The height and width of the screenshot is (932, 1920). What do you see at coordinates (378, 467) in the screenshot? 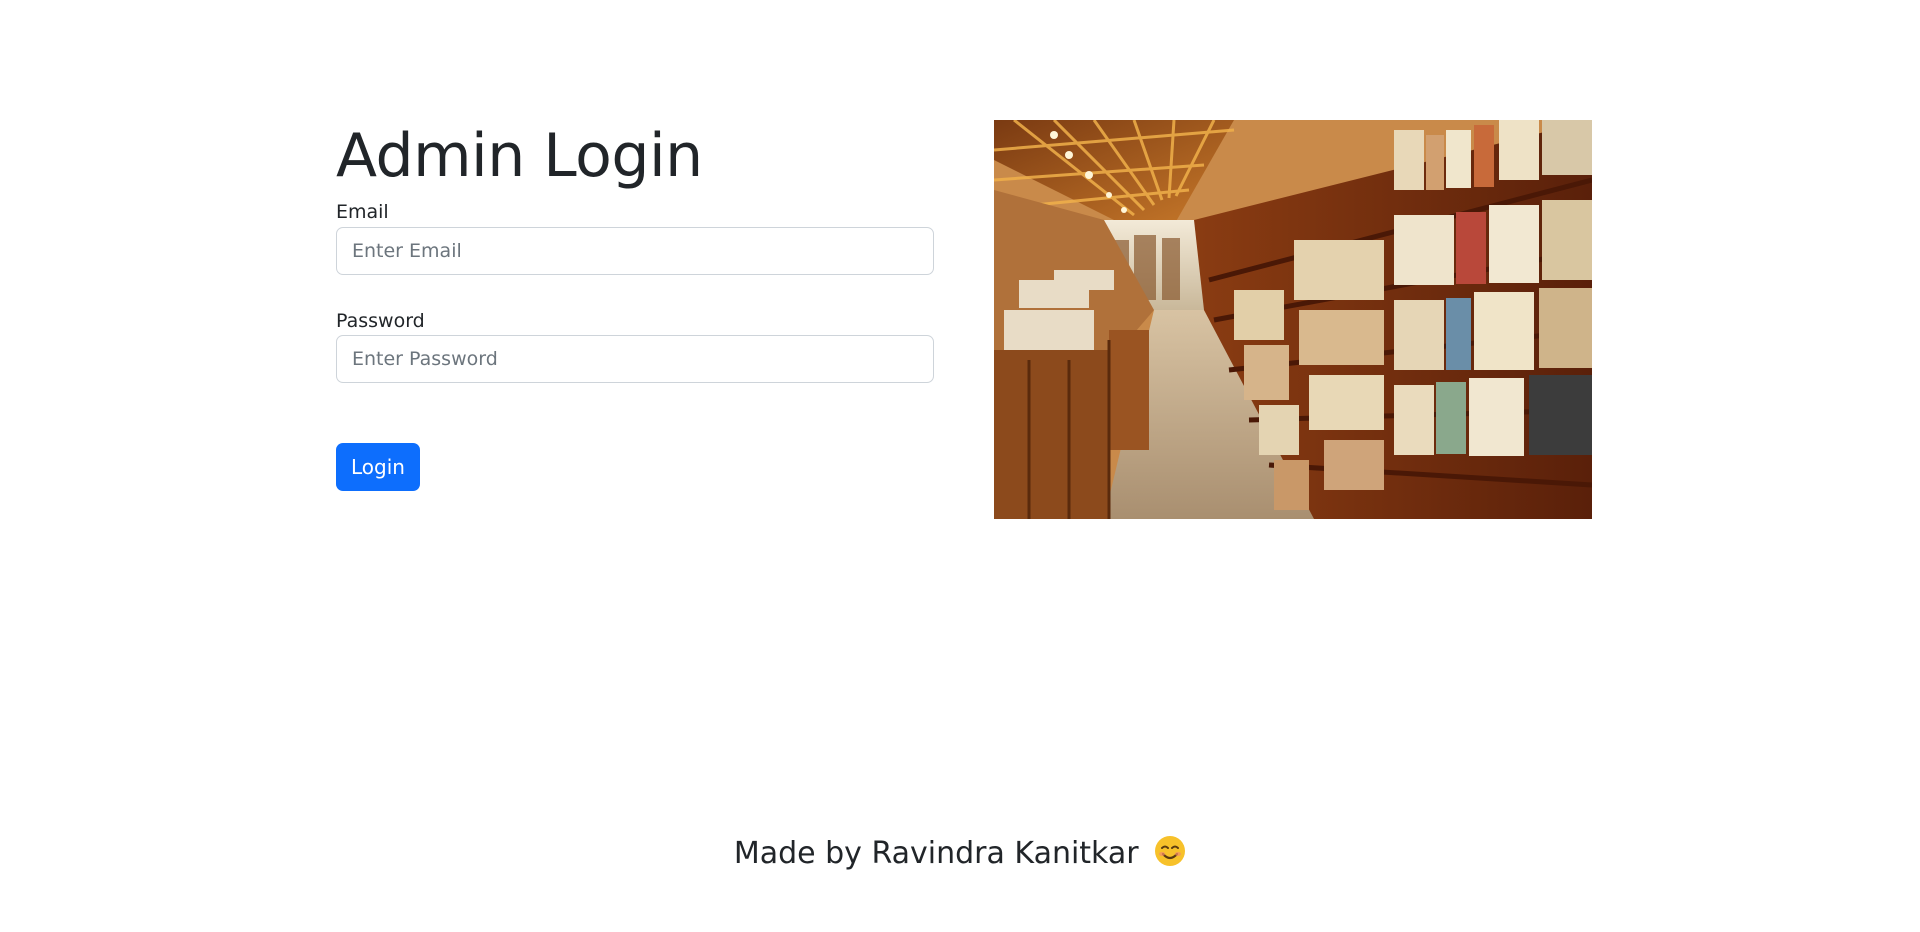
I see `login-button: Login` at bounding box center [378, 467].